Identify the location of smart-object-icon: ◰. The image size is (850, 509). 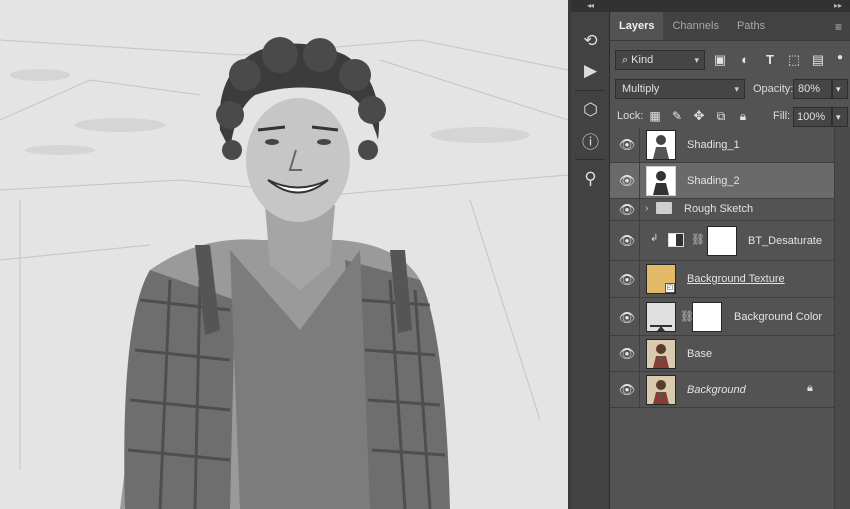
(670, 288).